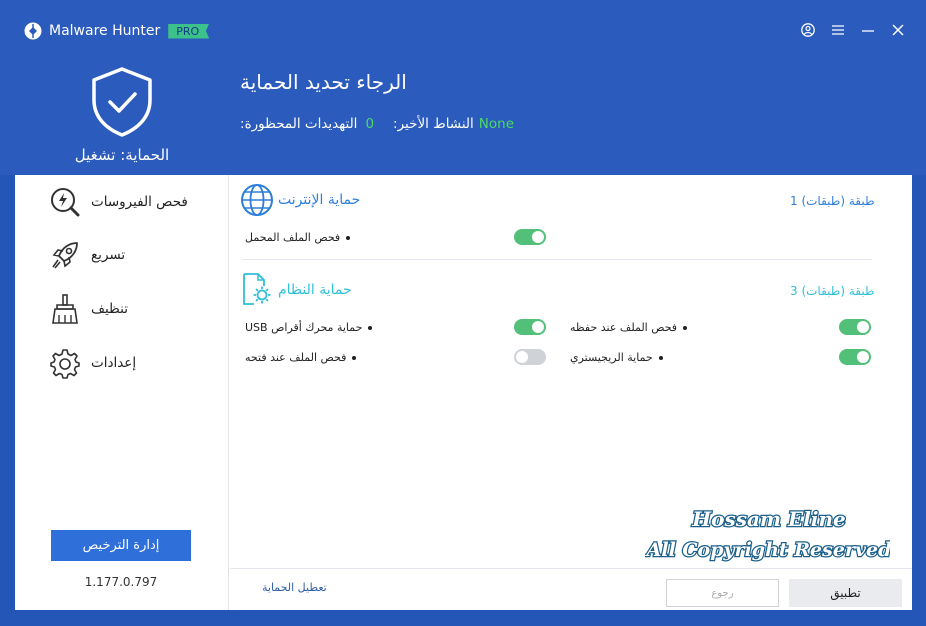 Image resolution: width=926 pixels, height=626 pixels. What do you see at coordinates (832, 291) in the screenshot?
I see `system-layers-count: طبقة (طبقات) 3` at bounding box center [832, 291].